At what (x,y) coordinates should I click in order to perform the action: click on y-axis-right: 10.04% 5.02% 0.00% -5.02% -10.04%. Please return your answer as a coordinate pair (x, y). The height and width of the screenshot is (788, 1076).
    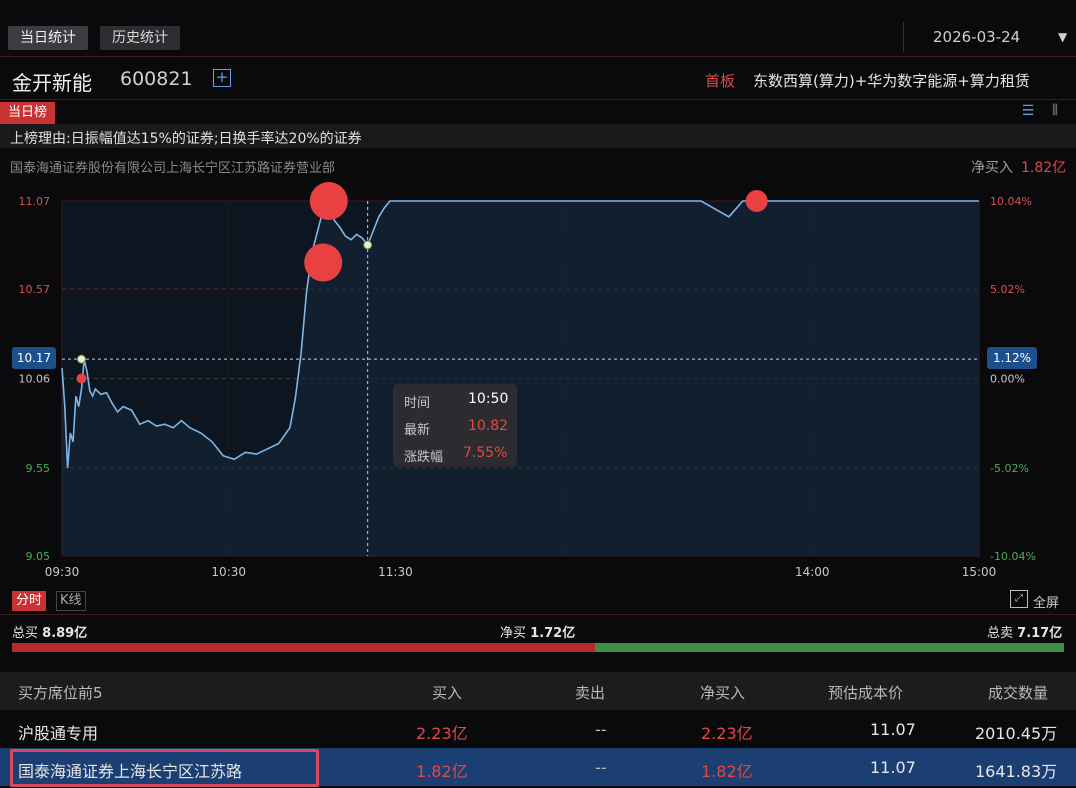
    Looking at the image, I should click on (1013, 379).